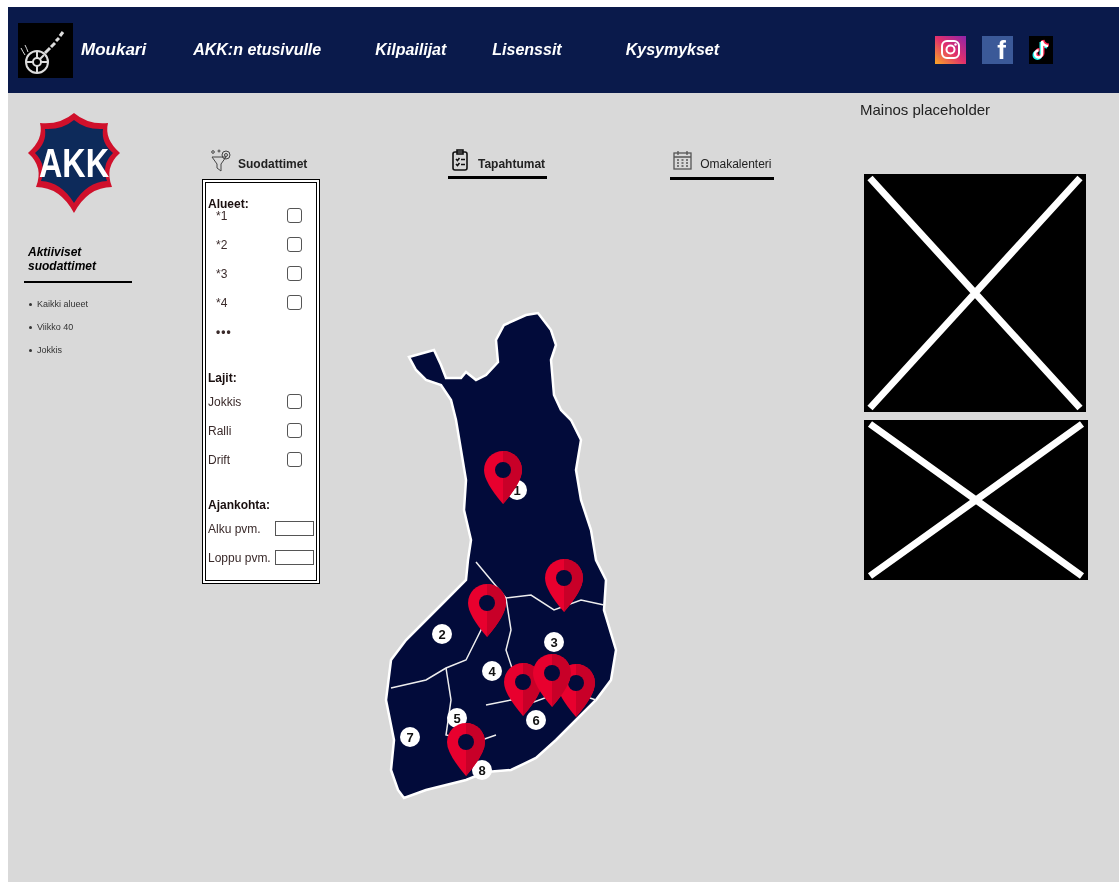 This screenshot has height=882, width=1119. What do you see at coordinates (239, 558) in the screenshot?
I see `date-label: Loppu pvm.` at bounding box center [239, 558].